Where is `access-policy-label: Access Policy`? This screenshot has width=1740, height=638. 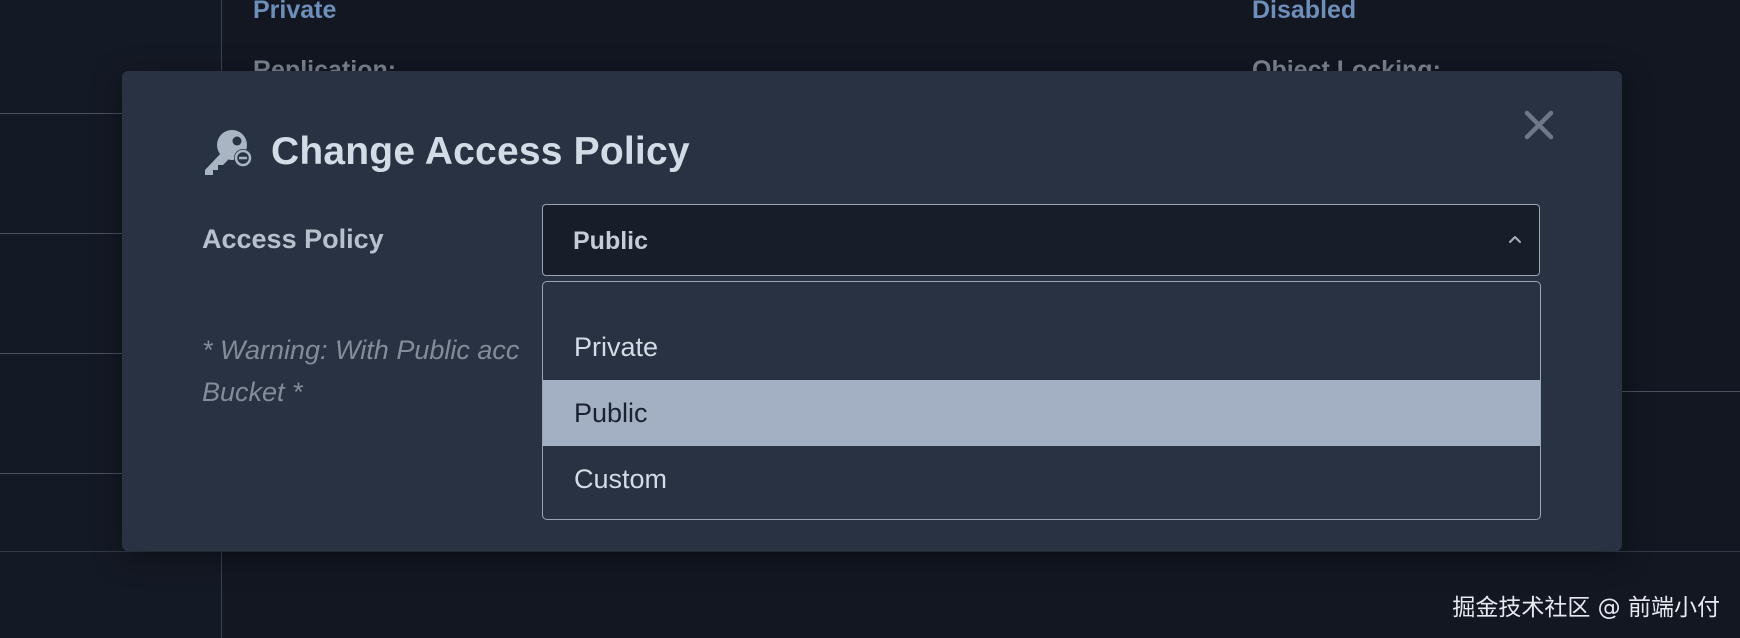 access-policy-label: Access Policy is located at coordinates (293, 239).